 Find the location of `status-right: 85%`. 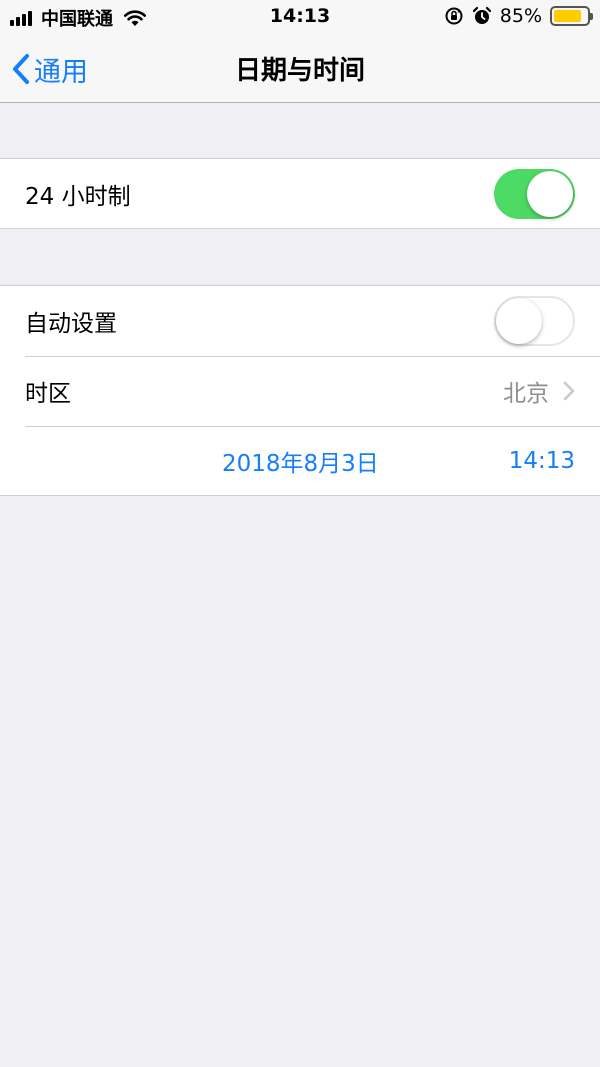

status-right: 85% is located at coordinates (514, 16).